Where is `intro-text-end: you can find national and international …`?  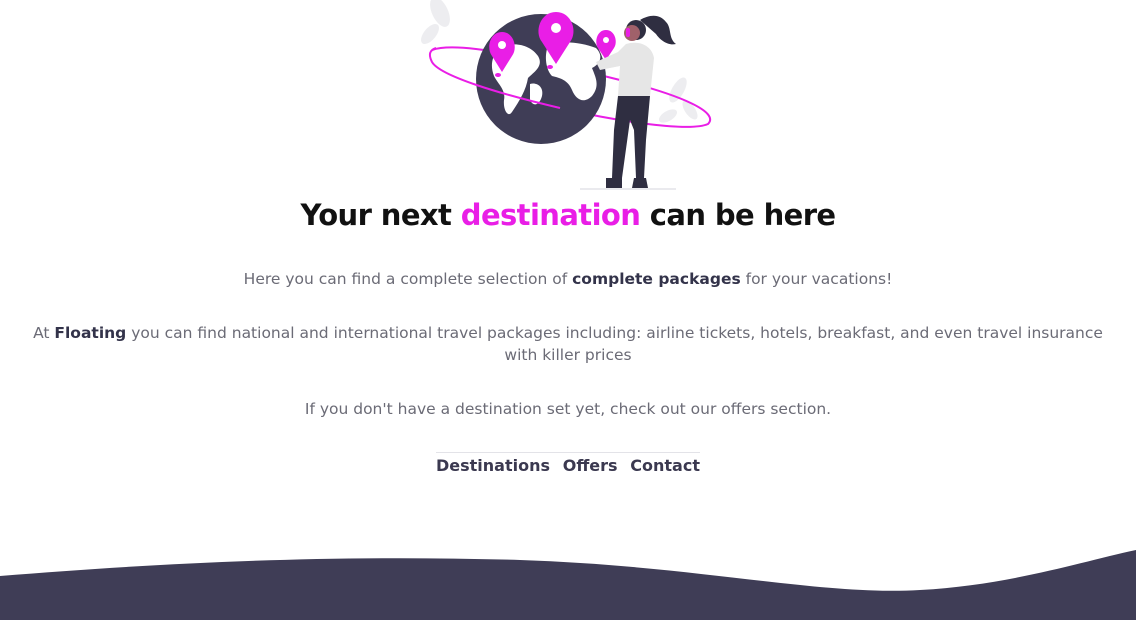 intro-text-end: you can find national and international … is located at coordinates (614, 344).